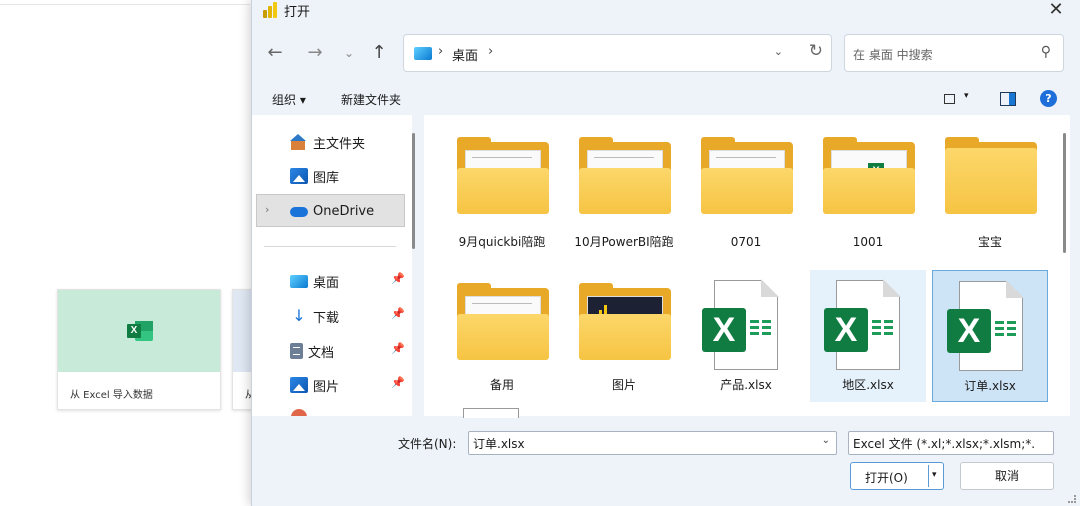 This screenshot has height=506, width=1080. Describe the element at coordinates (1046, 52) in the screenshot. I see `search-icon: ⚲` at that location.